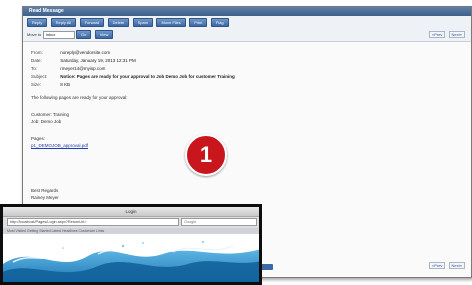 This screenshot has height=285, width=472. I want to click on header-size: Size: 8 KB, so click(181, 85).